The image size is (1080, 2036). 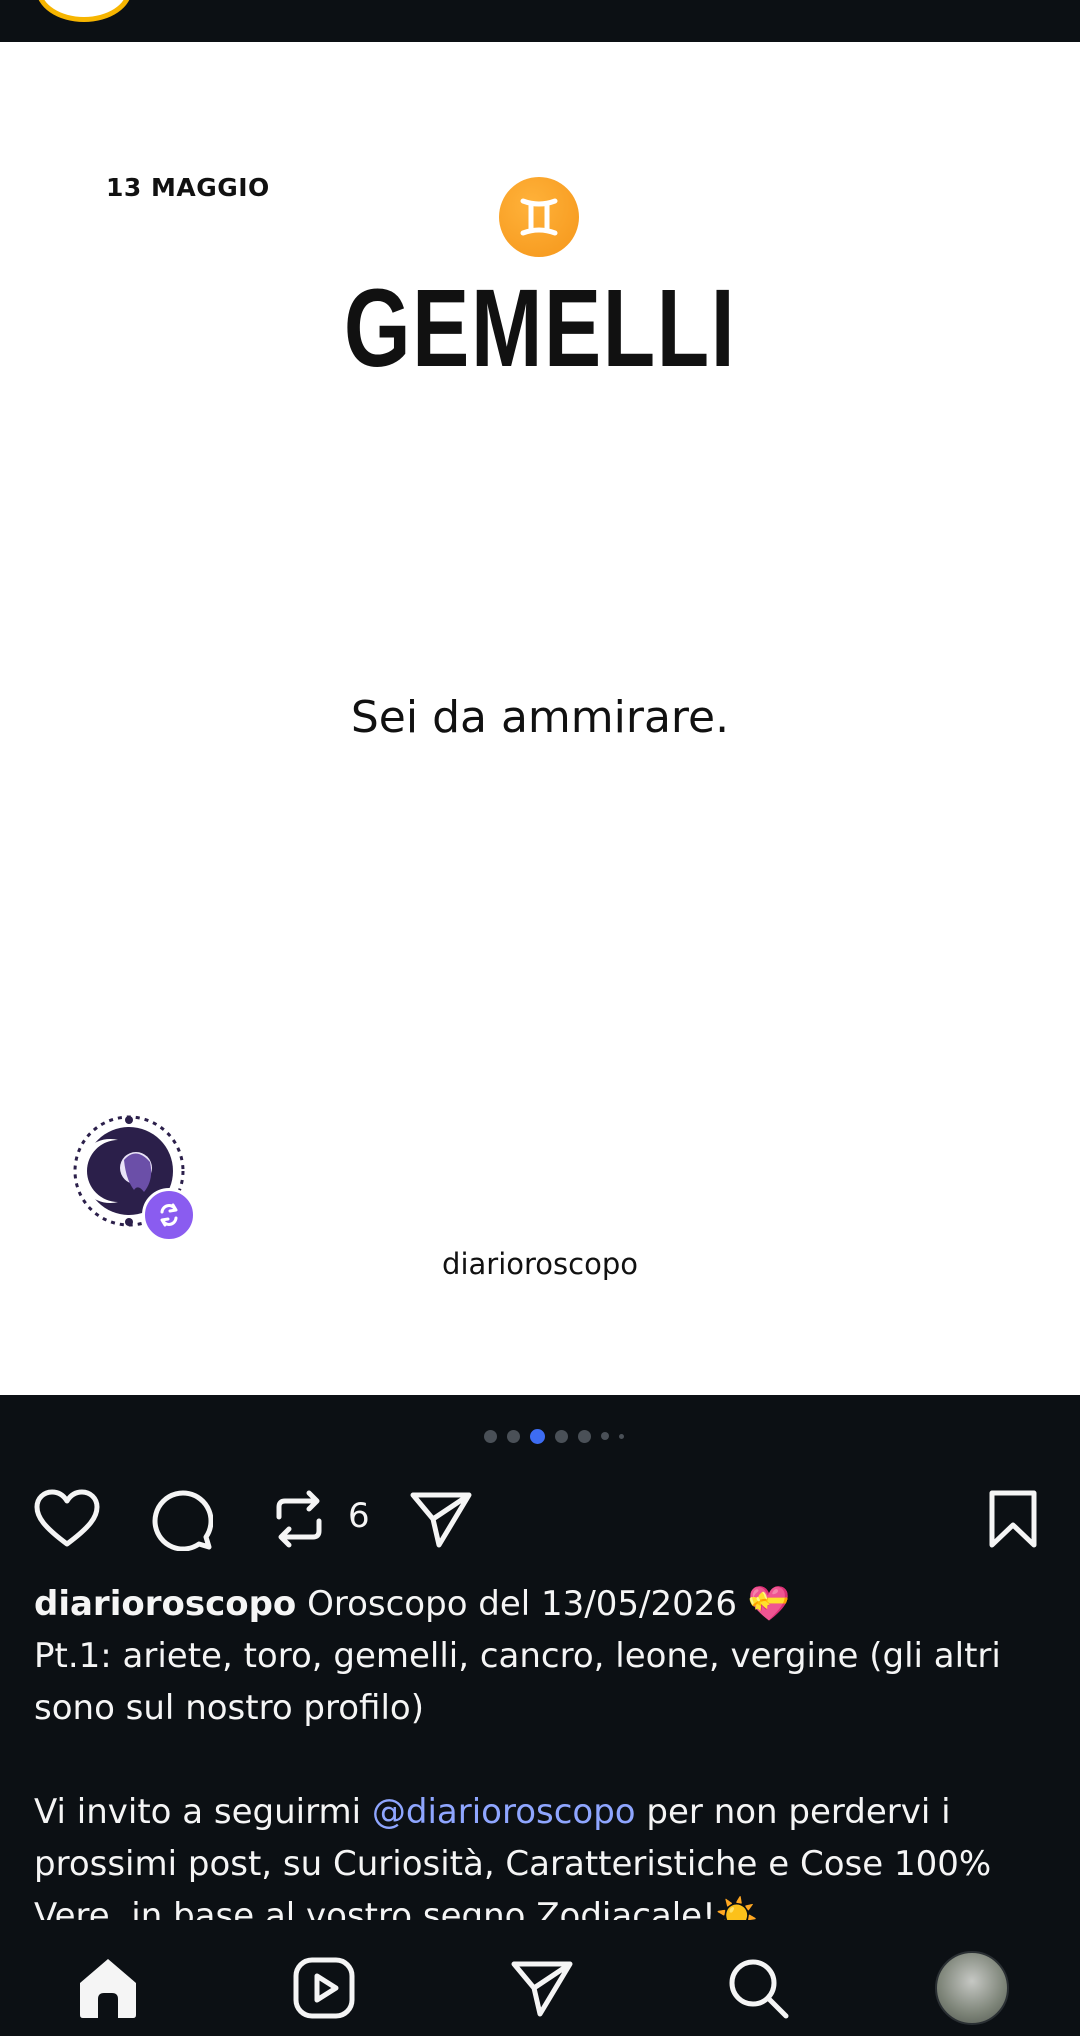 I want to click on sign-title: GEMELLI, so click(x=540, y=328).